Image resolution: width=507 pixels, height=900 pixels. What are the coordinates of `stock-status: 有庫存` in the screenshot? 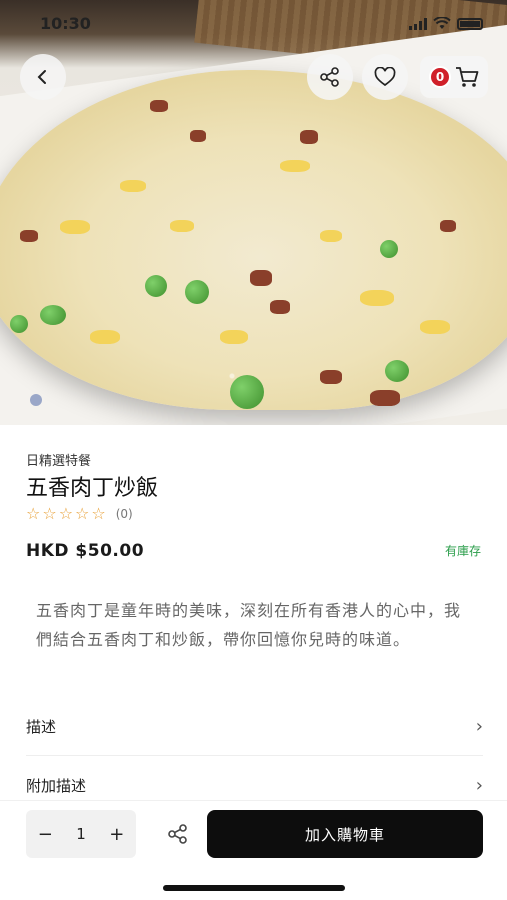 It's located at (462, 551).